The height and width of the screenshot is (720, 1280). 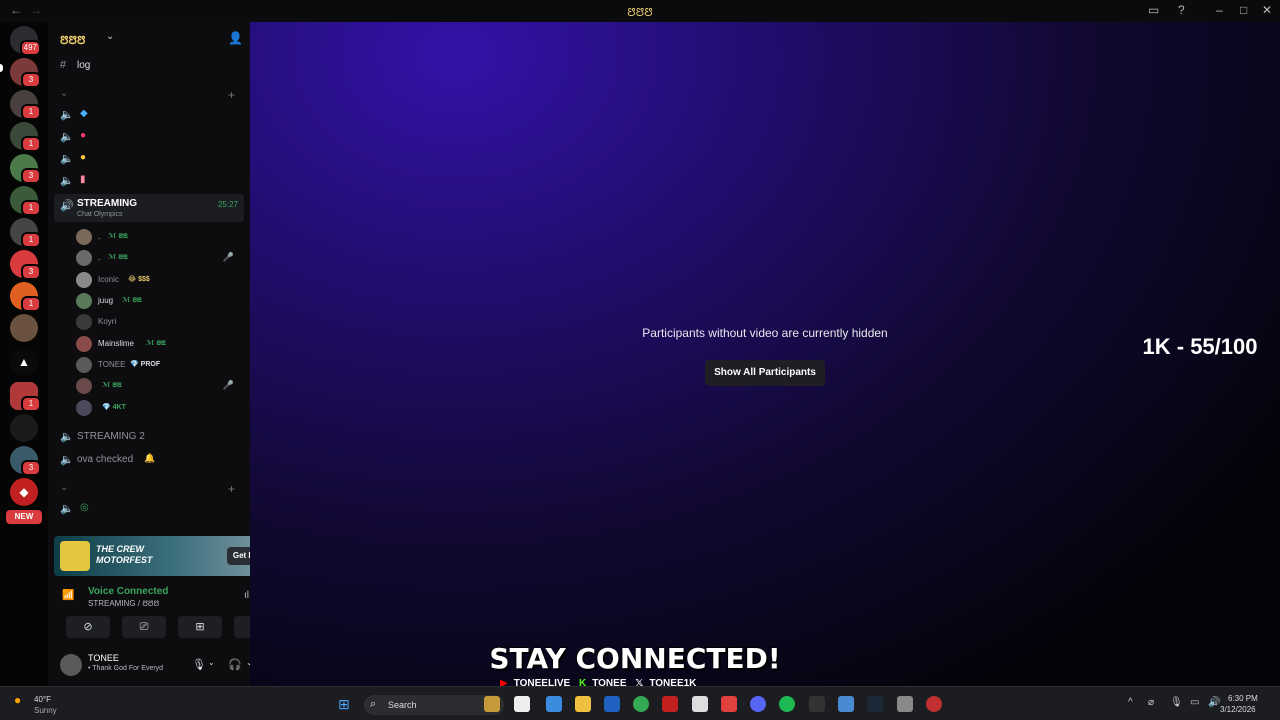 What do you see at coordinates (124, 554) in the screenshot?
I see `promo-brand: THE CREW MOTORFEST` at bounding box center [124, 554].